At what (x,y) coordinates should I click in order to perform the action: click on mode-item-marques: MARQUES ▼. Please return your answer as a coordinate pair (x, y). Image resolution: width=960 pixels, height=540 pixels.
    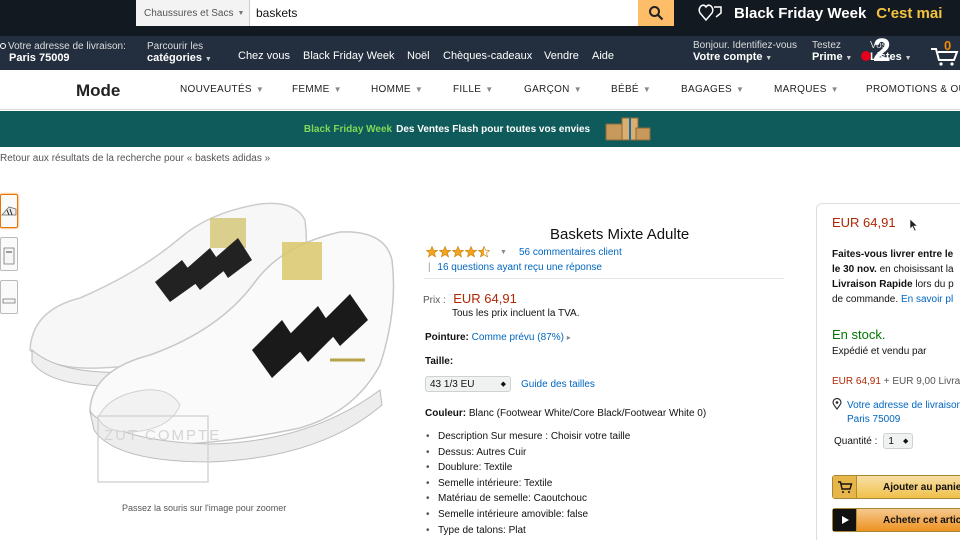
    Looking at the image, I should click on (806, 89).